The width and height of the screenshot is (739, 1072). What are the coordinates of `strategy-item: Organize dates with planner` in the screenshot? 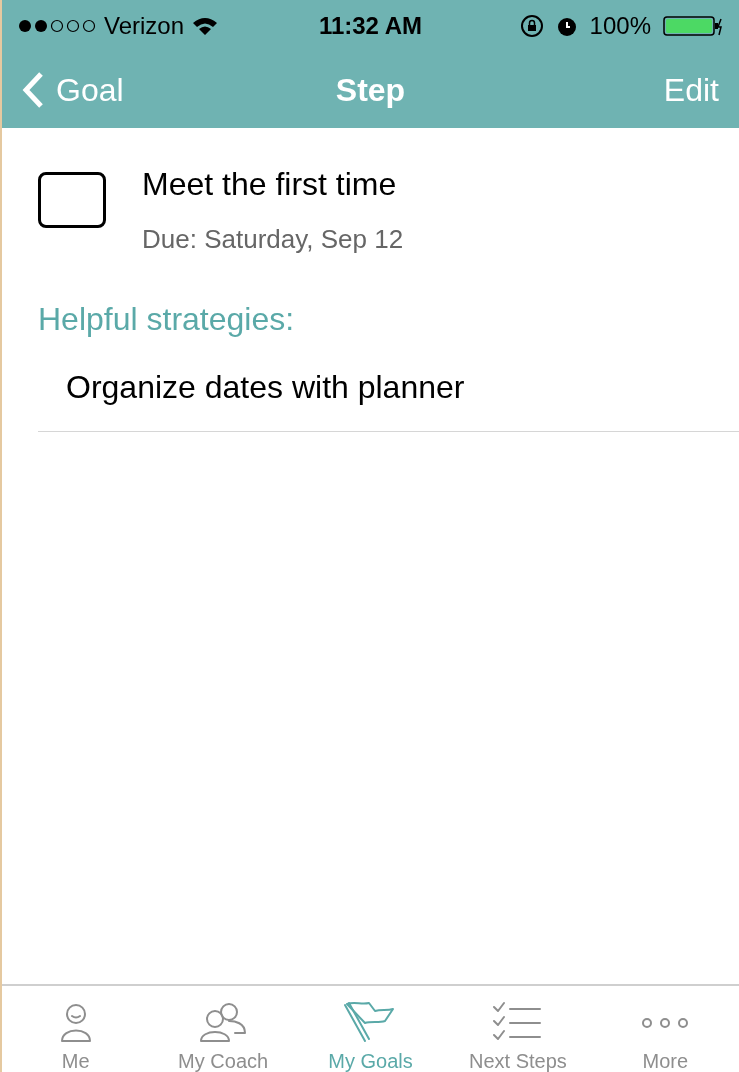 It's located at (265, 387).